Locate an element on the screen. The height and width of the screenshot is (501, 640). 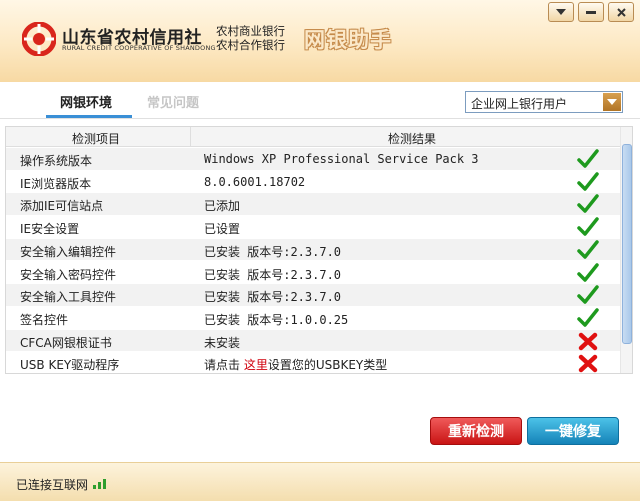
table-scrollbar is located at coordinates (626, 250).